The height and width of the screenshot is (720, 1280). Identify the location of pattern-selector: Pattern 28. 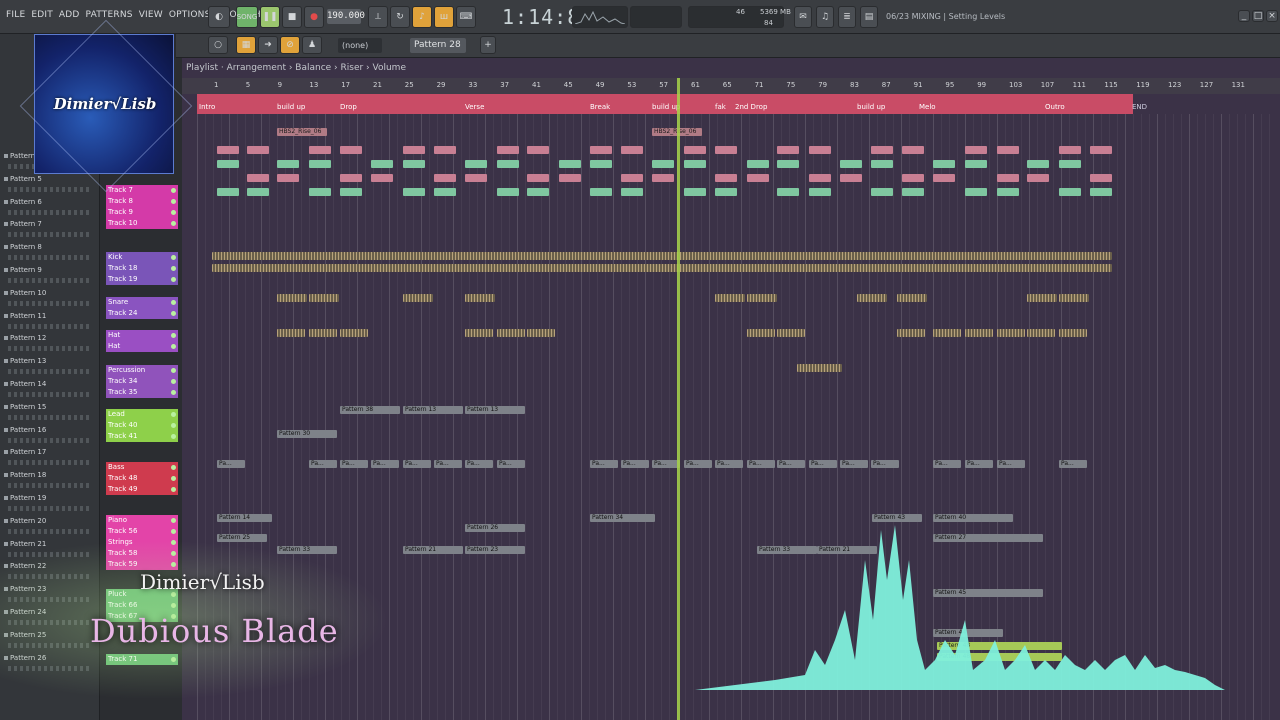
(438, 45).